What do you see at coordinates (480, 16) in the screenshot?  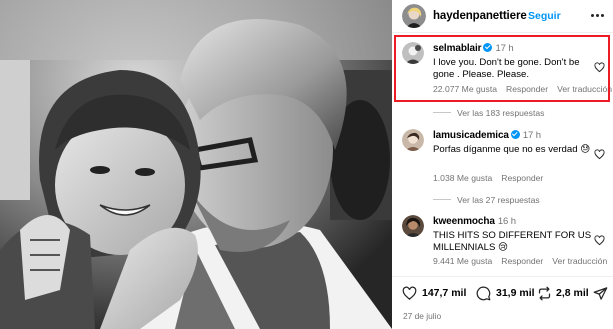 I see `author-username: haydenpanettiere` at bounding box center [480, 16].